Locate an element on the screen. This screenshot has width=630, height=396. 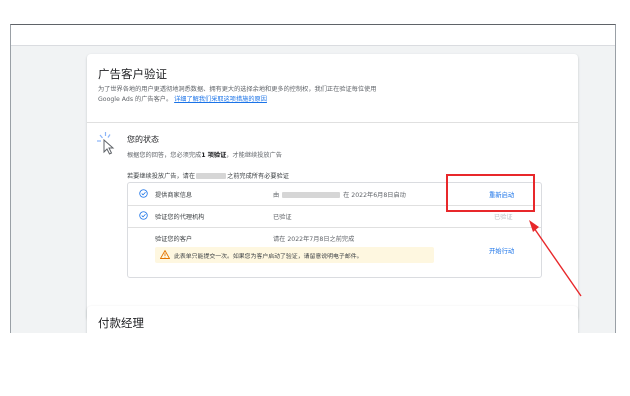
task-status-pre: 由 is located at coordinates (276, 195).